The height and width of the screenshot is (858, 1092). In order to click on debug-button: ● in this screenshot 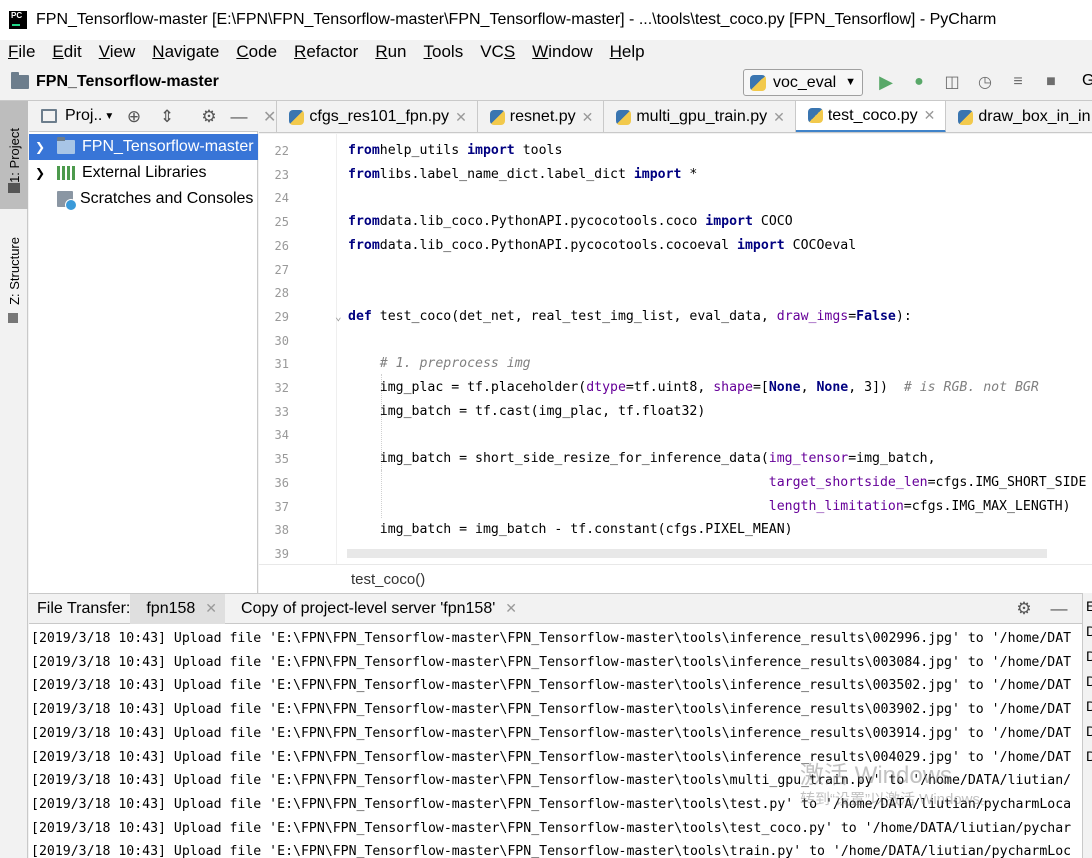, I will do `click(919, 82)`.